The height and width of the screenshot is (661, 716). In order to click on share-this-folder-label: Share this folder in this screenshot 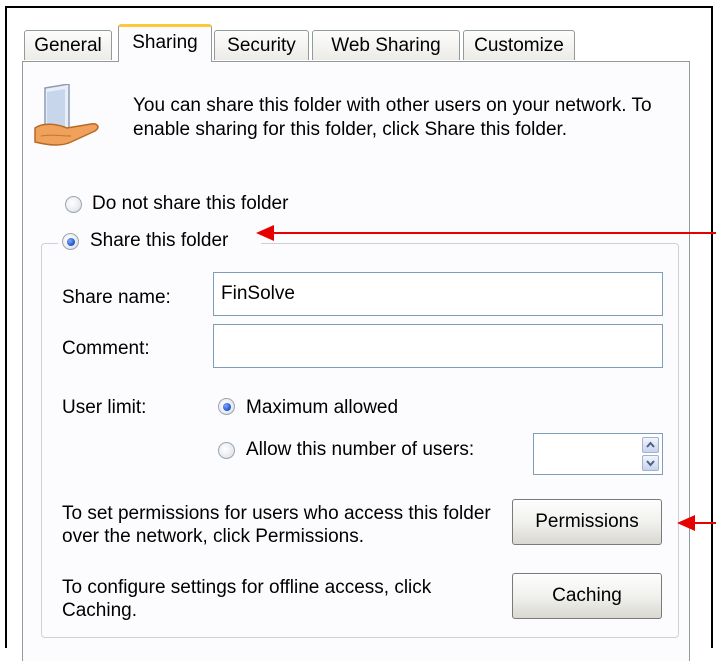, I will do `click(159, 240)`.